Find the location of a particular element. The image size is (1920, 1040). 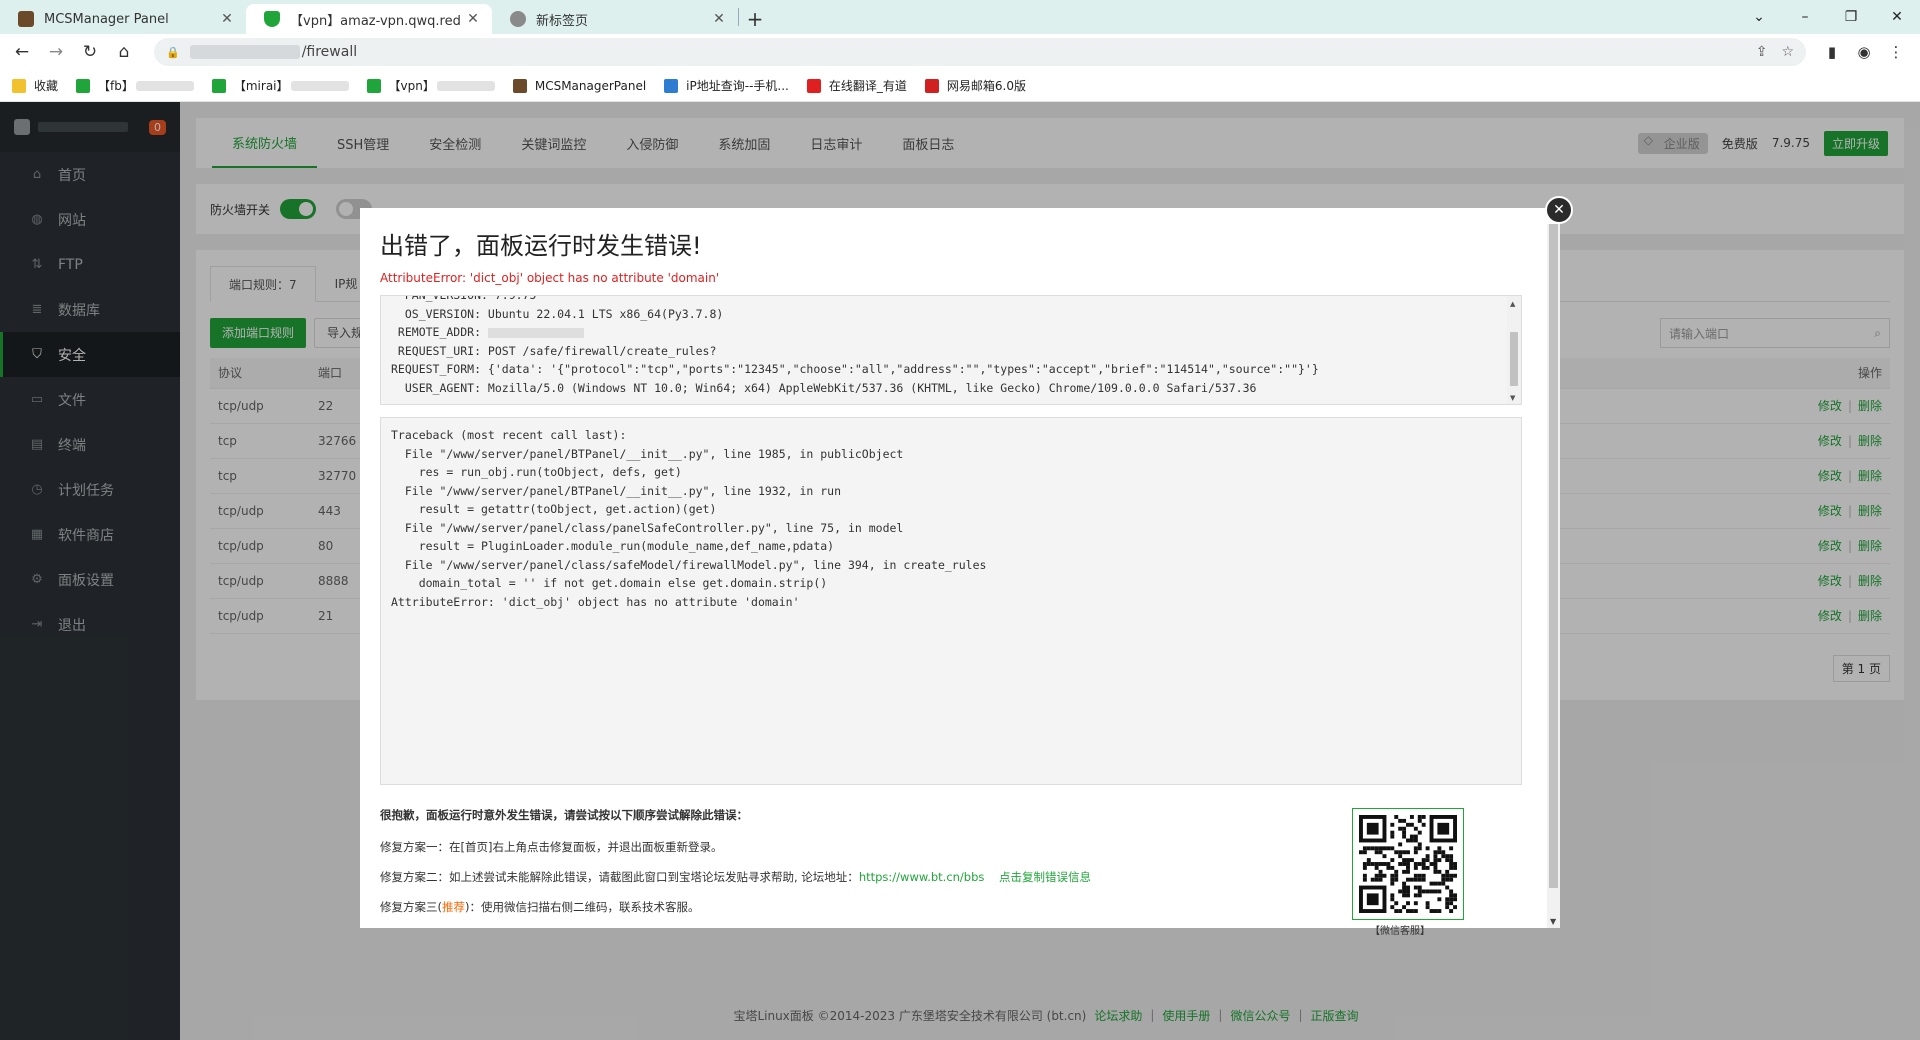

browser-tab-mcsmanager: MCSManager Panel ✕ is located at coordinates (123, 19).